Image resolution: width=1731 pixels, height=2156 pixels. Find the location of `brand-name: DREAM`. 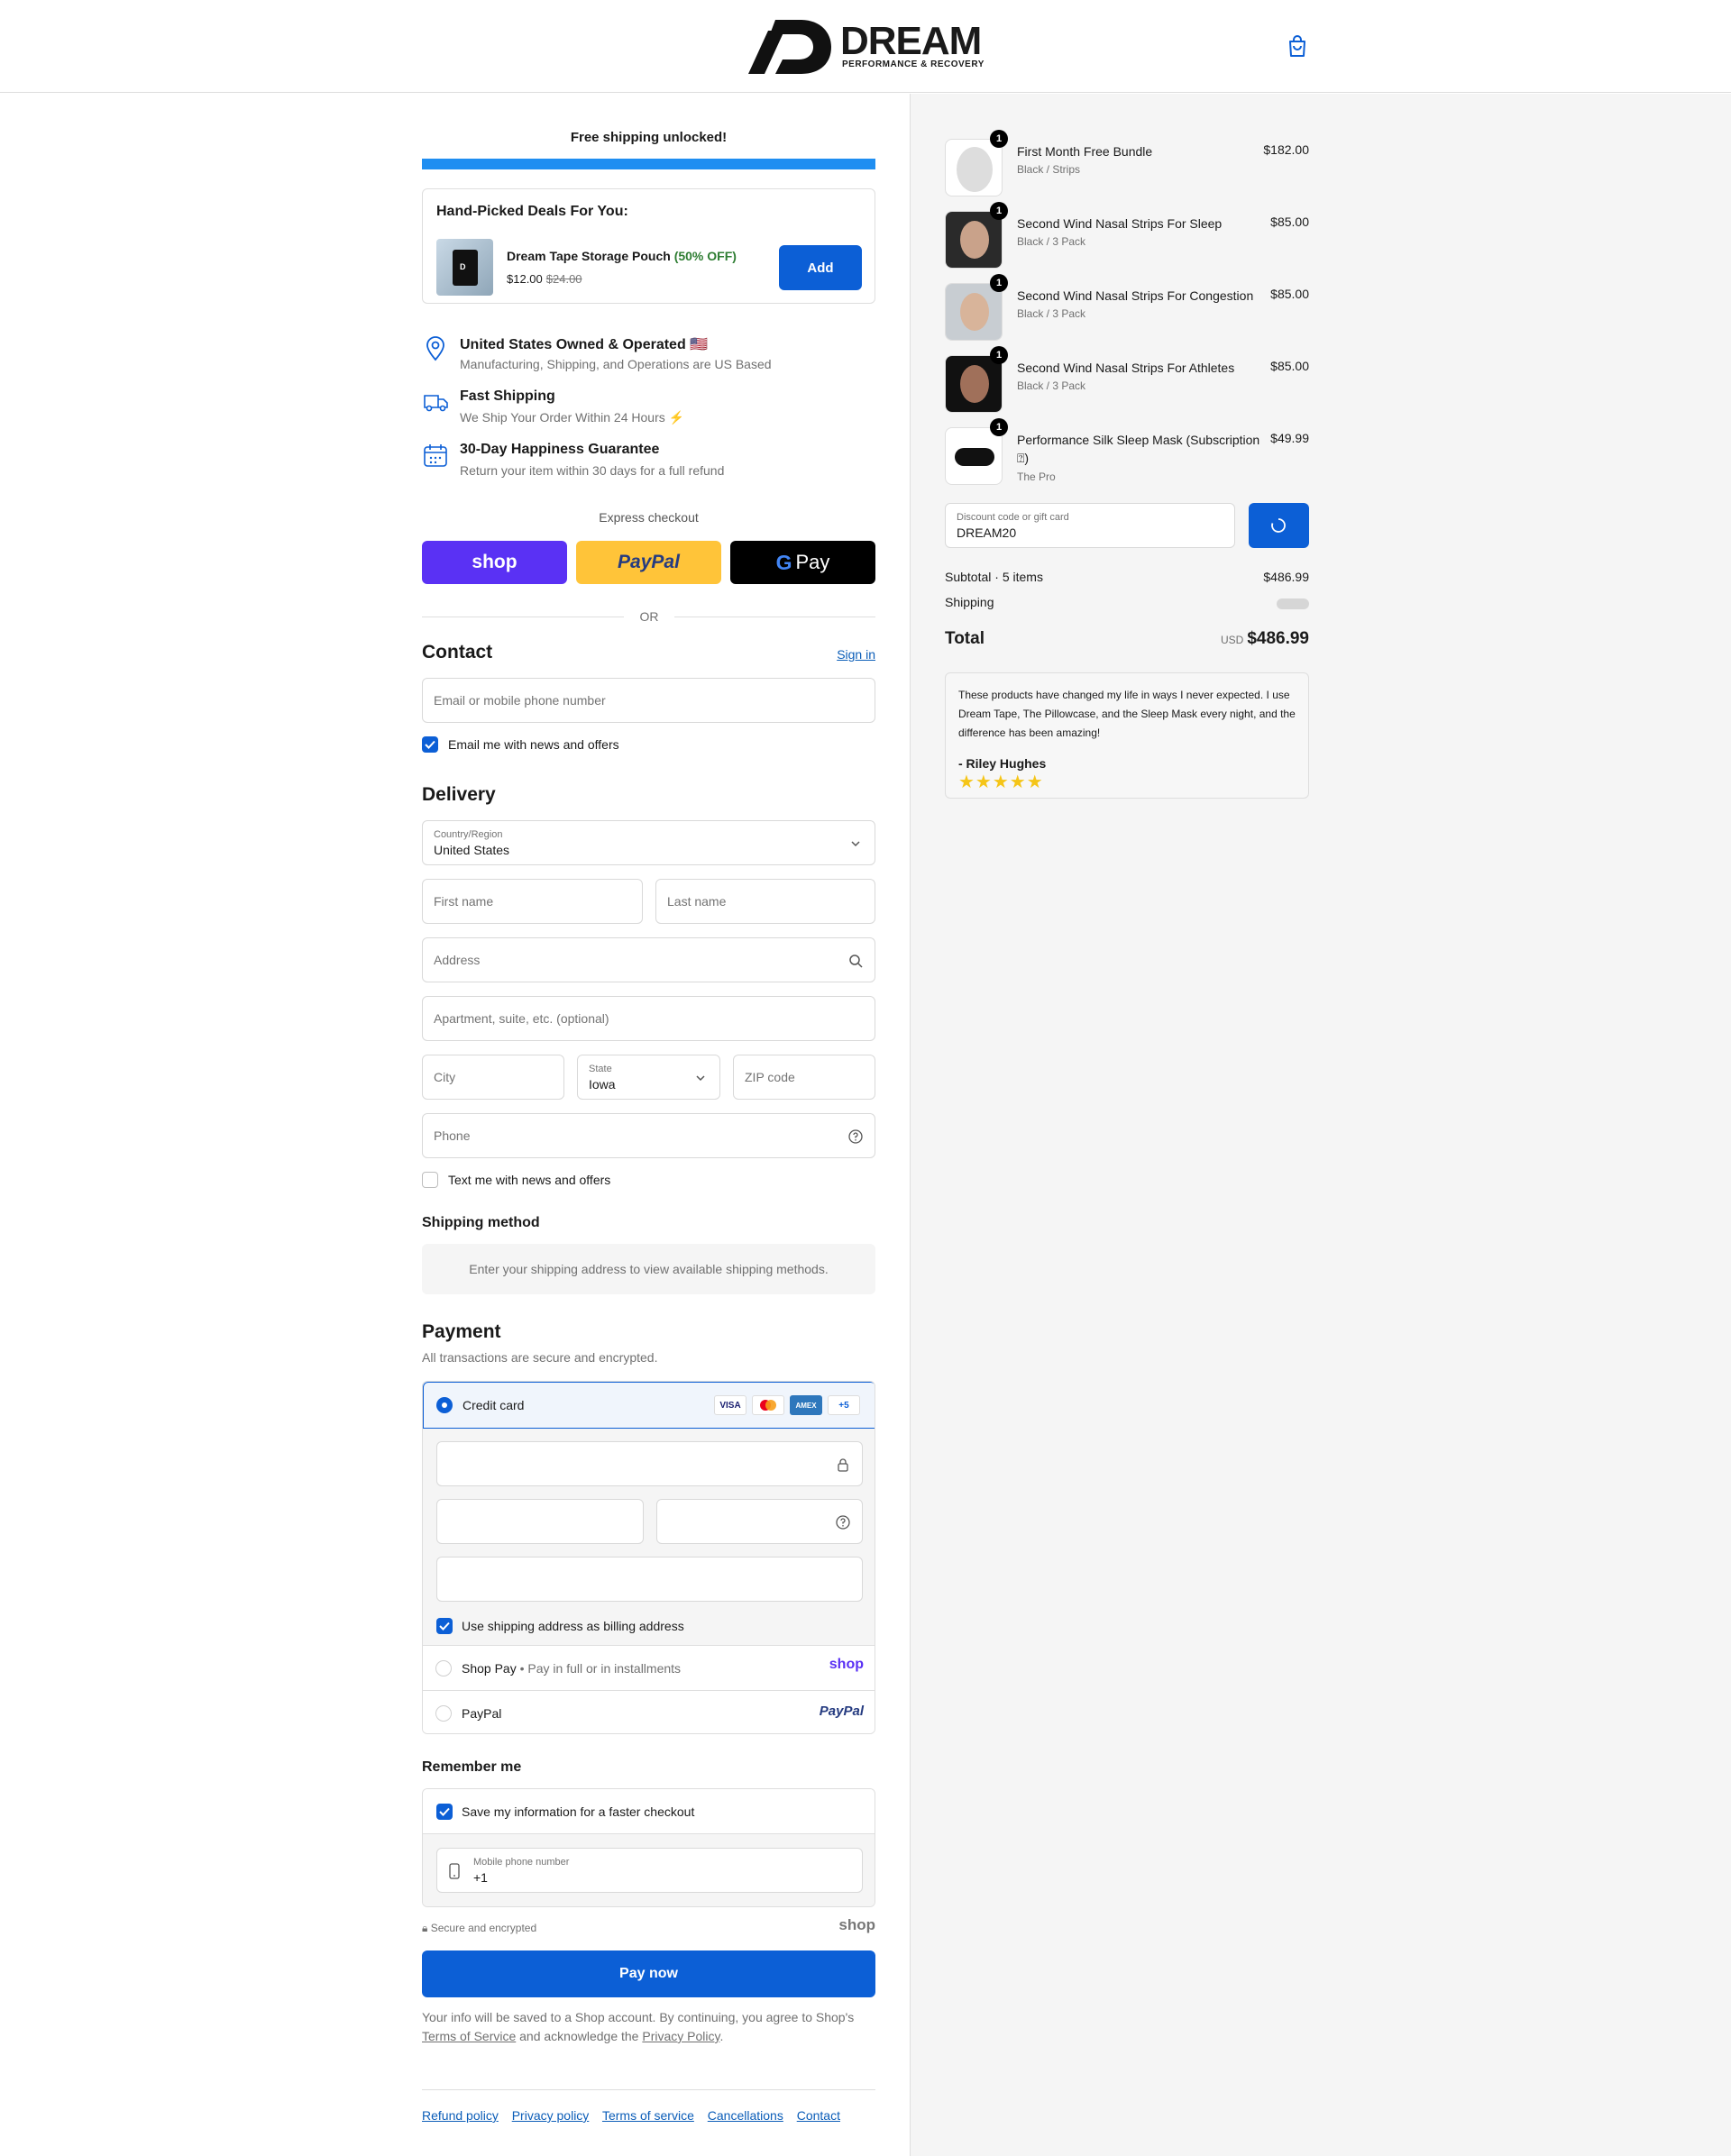

brand-name: DREAM is located at coordinates (911, 41).